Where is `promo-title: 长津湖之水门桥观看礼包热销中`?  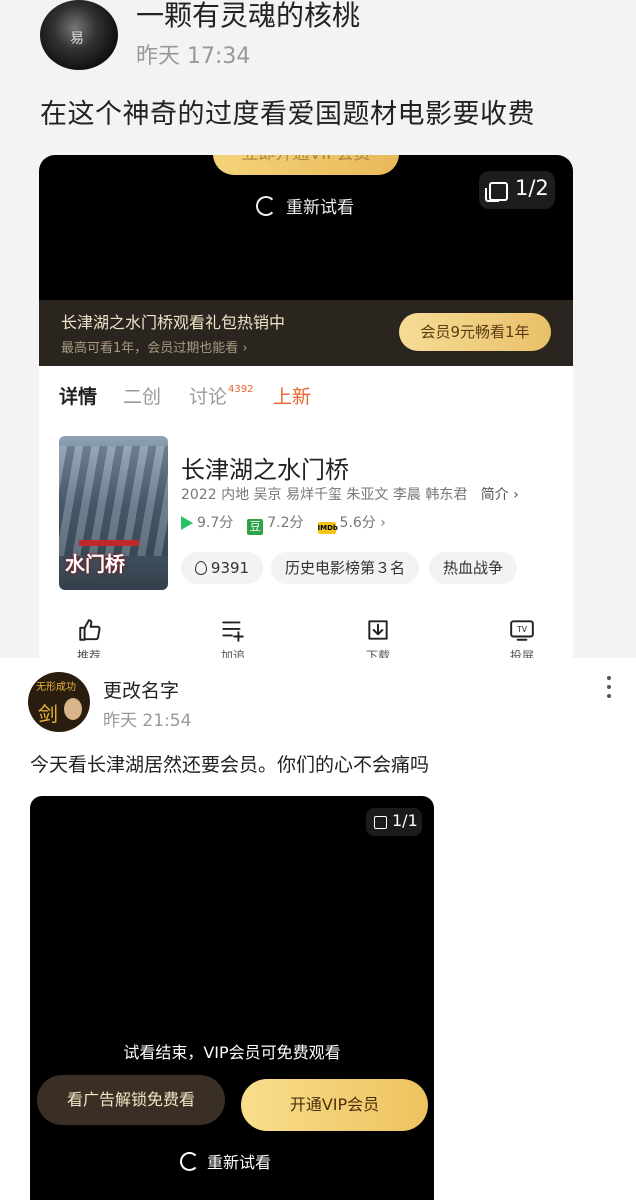
promo-title: 长津湖之水门桥观看礼包热销中 is located at coordinates (173, 322).